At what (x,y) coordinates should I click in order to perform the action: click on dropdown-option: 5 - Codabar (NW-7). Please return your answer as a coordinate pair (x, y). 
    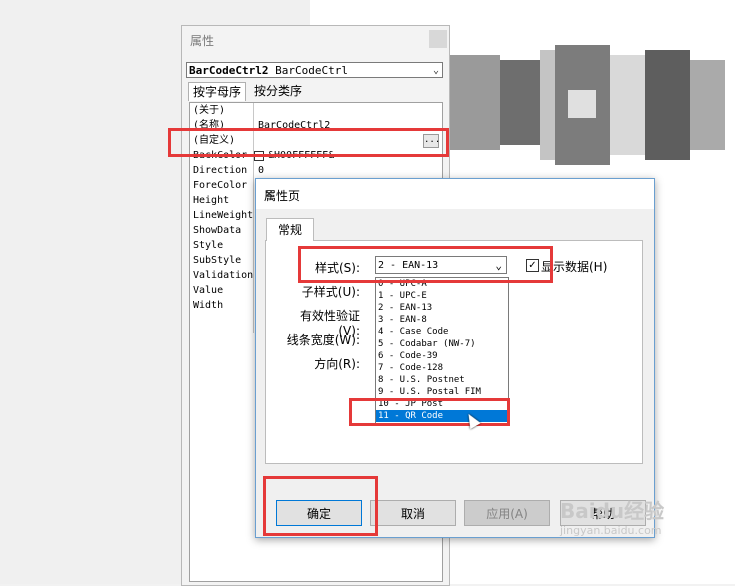
    Looking at the image, I should click on (442, 344).